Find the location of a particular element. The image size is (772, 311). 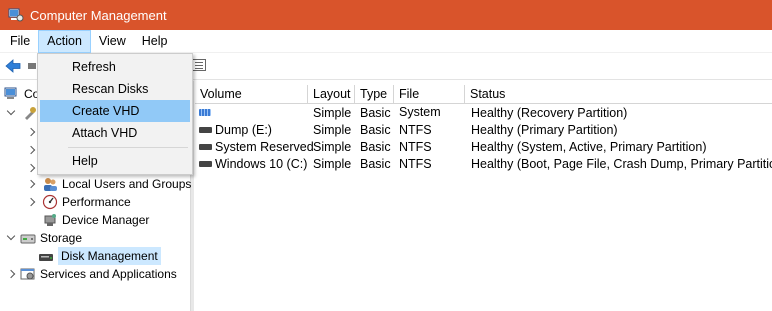

column-header-volume: Volume is located at coordinates (251, 94).